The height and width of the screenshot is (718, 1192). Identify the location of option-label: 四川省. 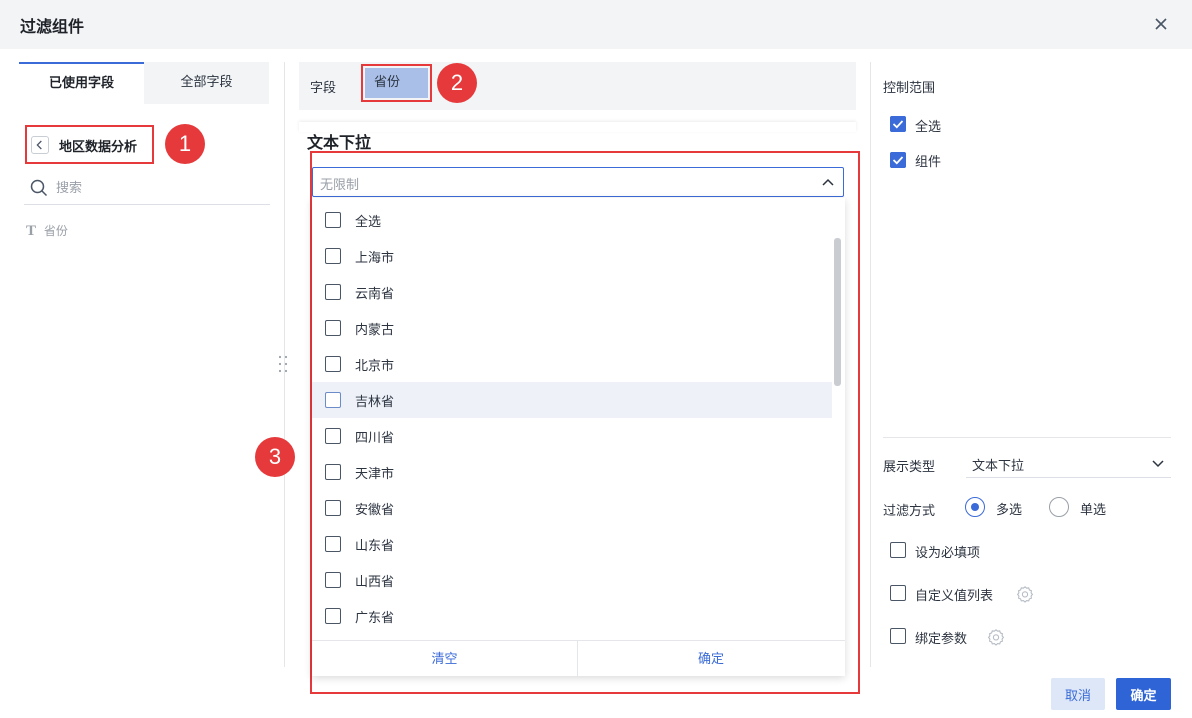
(375, 438).